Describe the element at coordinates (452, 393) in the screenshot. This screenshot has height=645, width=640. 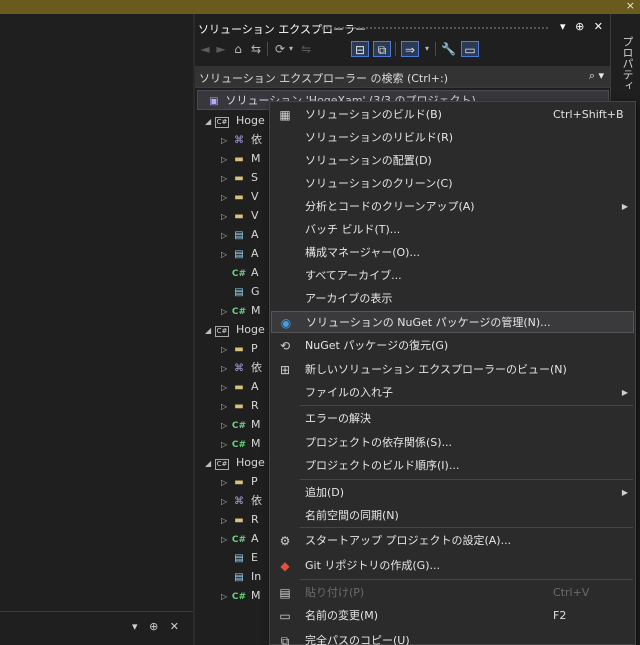
I see `menu-item: ファイルの入れ子 ▶` at that location.